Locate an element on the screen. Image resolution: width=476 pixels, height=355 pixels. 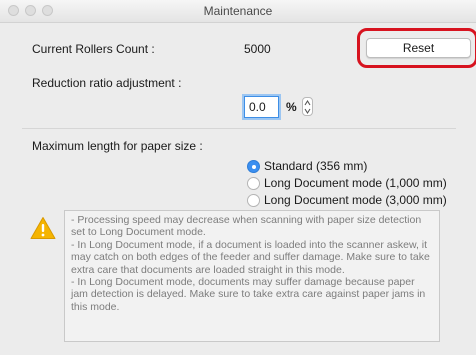
title-bar: Maintenance is located at coordinates (238, 11).